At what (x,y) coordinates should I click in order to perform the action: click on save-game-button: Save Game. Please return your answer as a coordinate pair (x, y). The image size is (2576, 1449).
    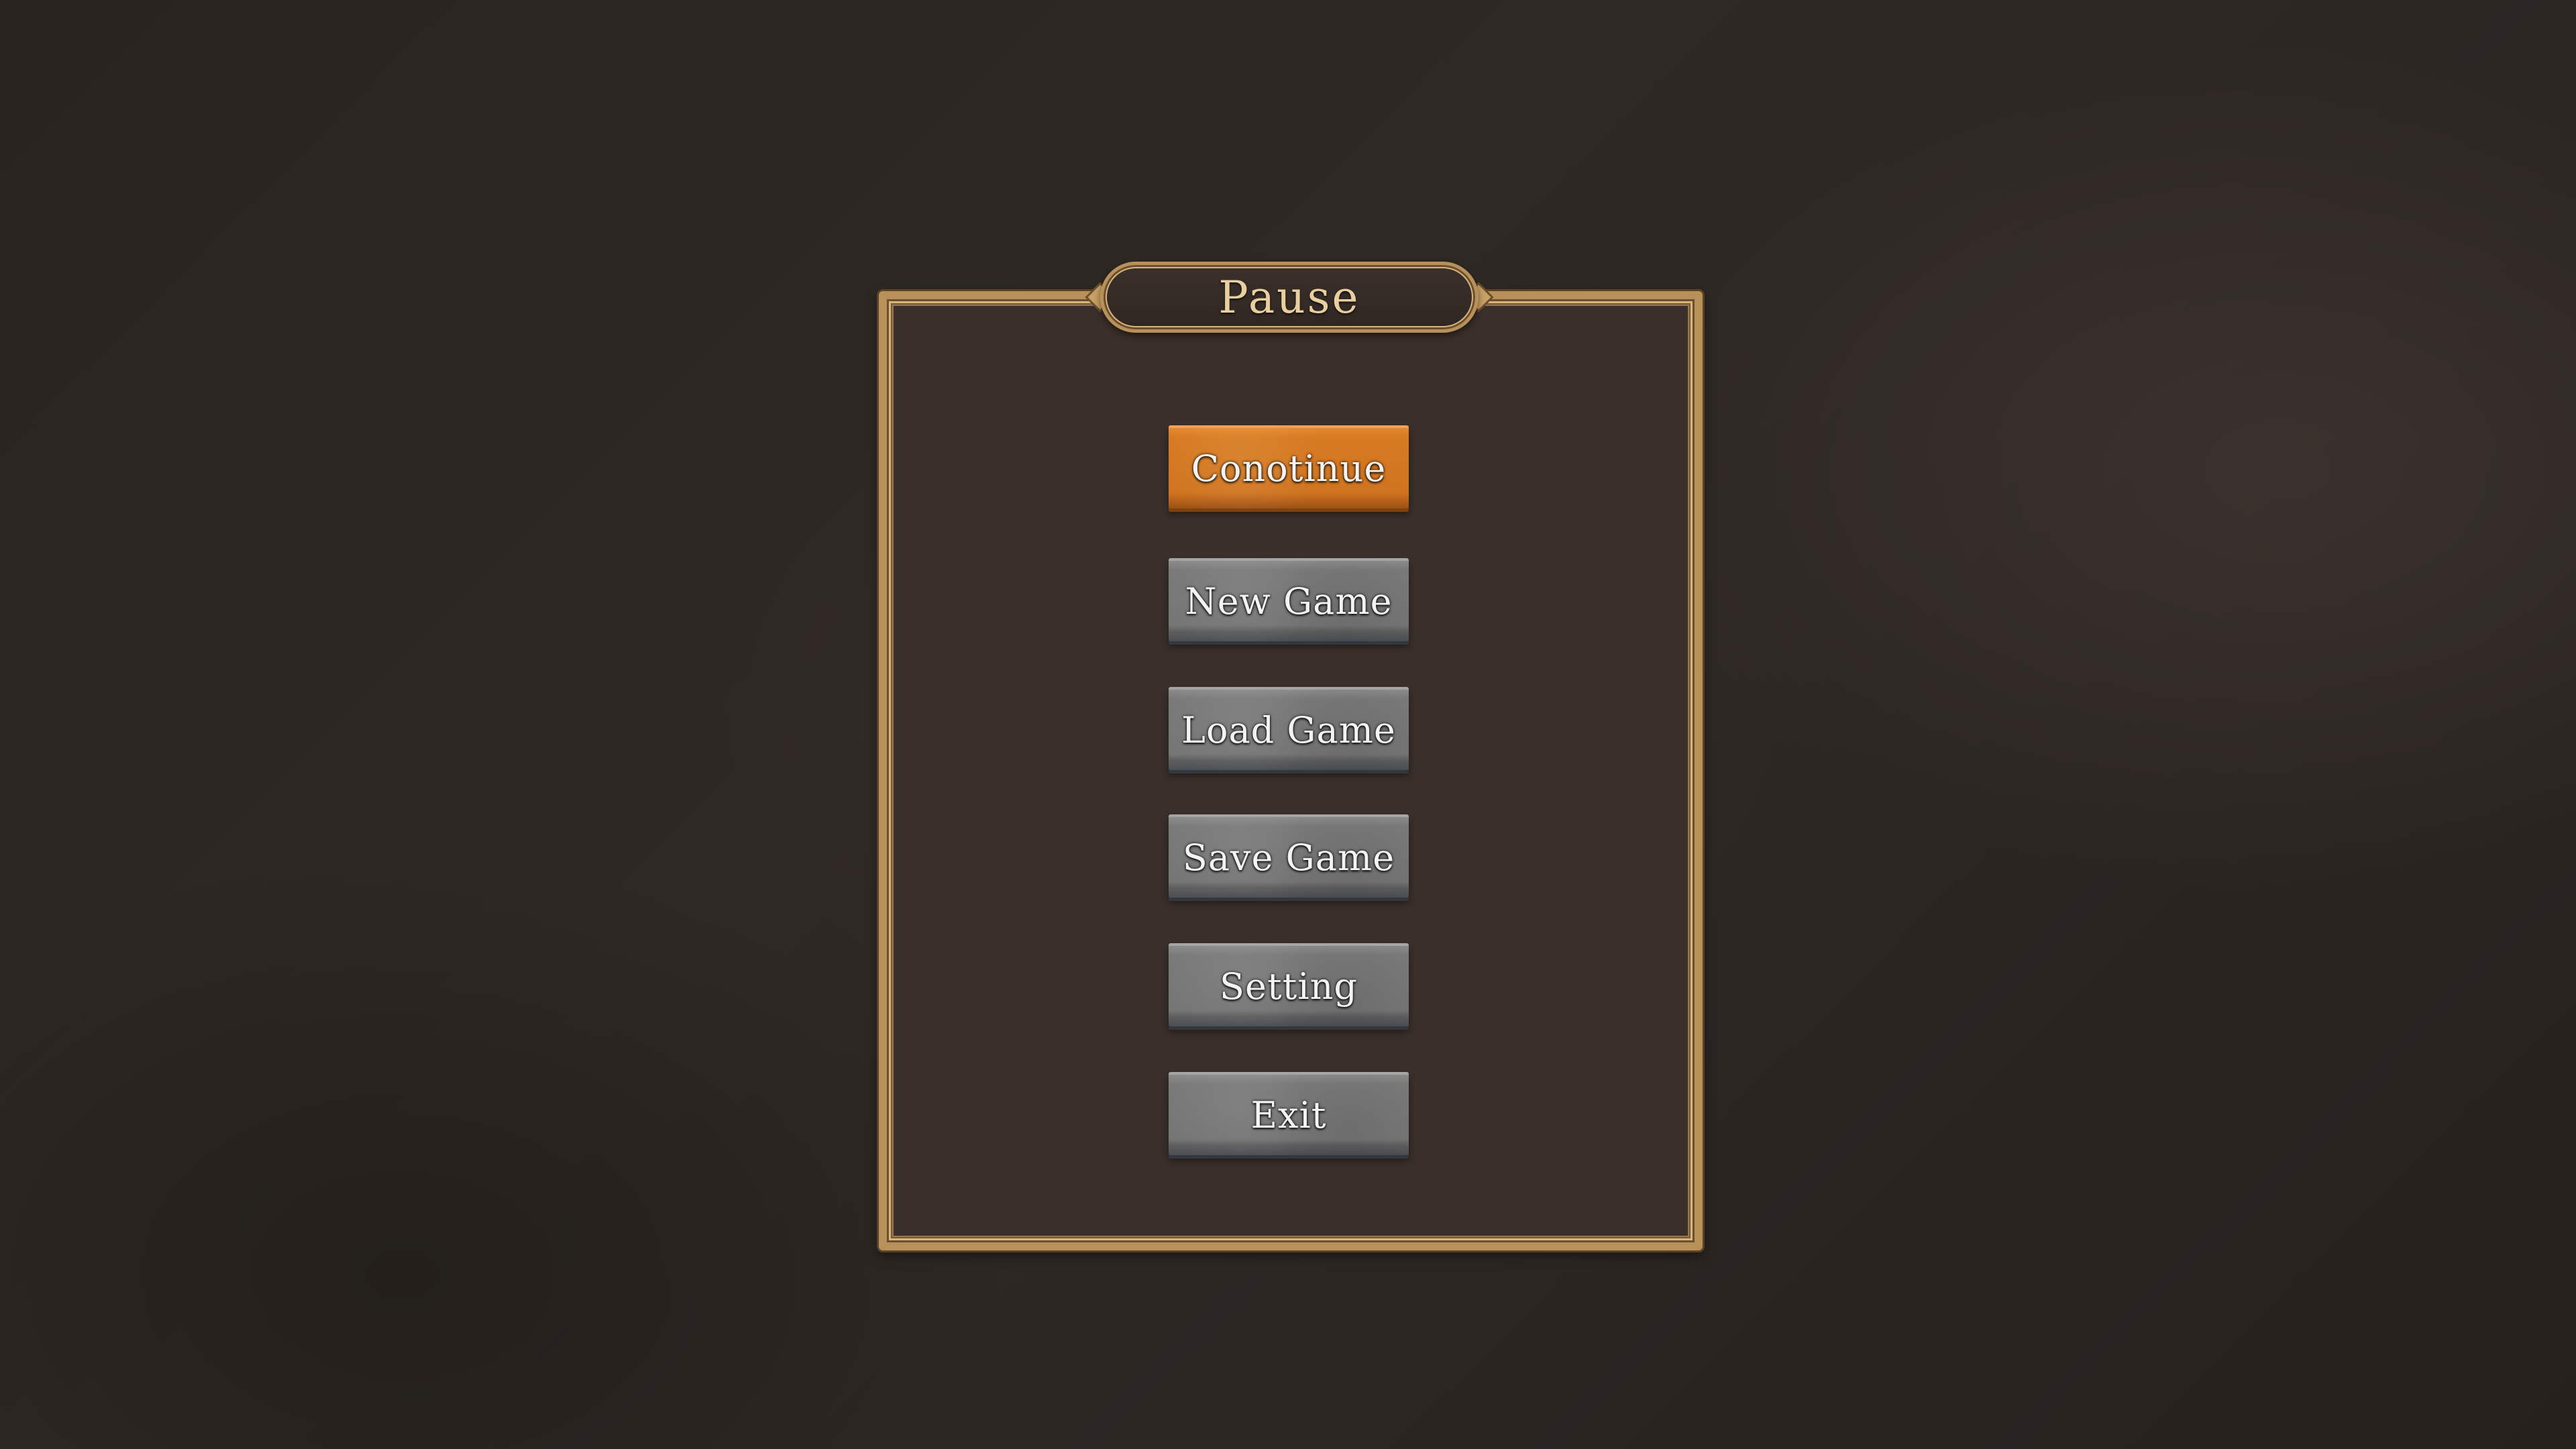
    Looking at the image, I should click on (1289, 856).